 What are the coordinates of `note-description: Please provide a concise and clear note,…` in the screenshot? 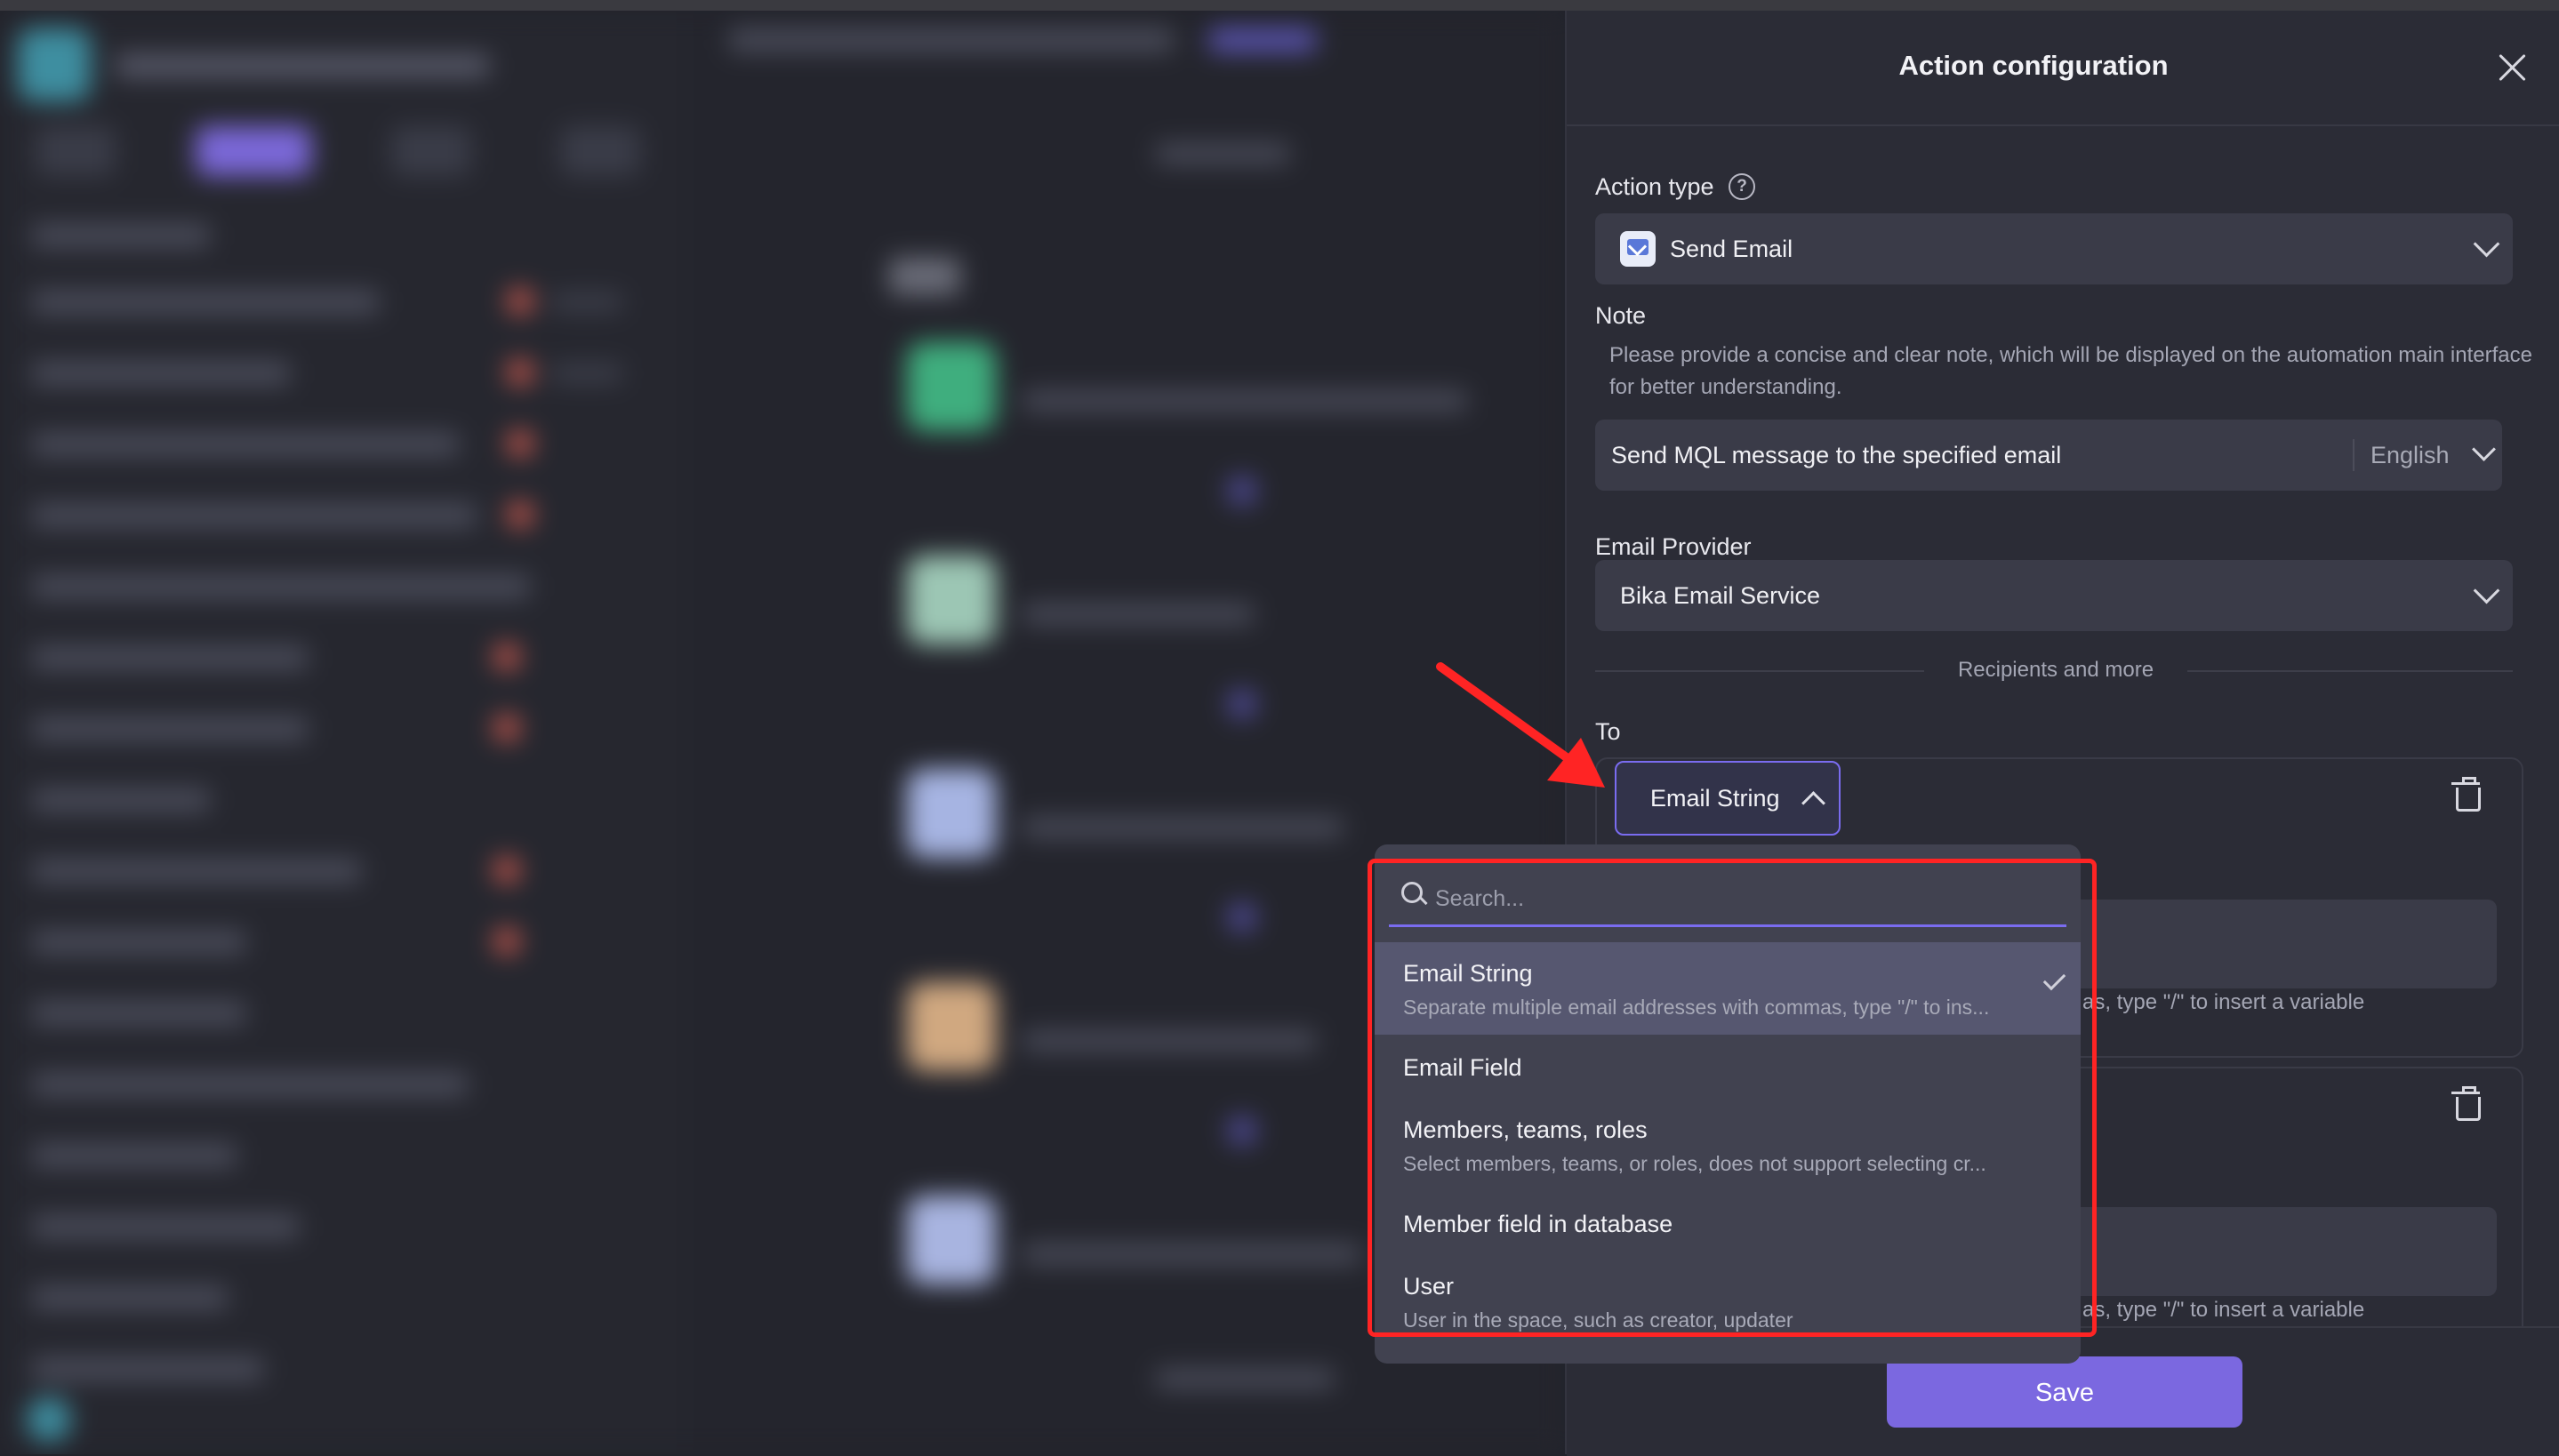 It's located at (2070, 371).